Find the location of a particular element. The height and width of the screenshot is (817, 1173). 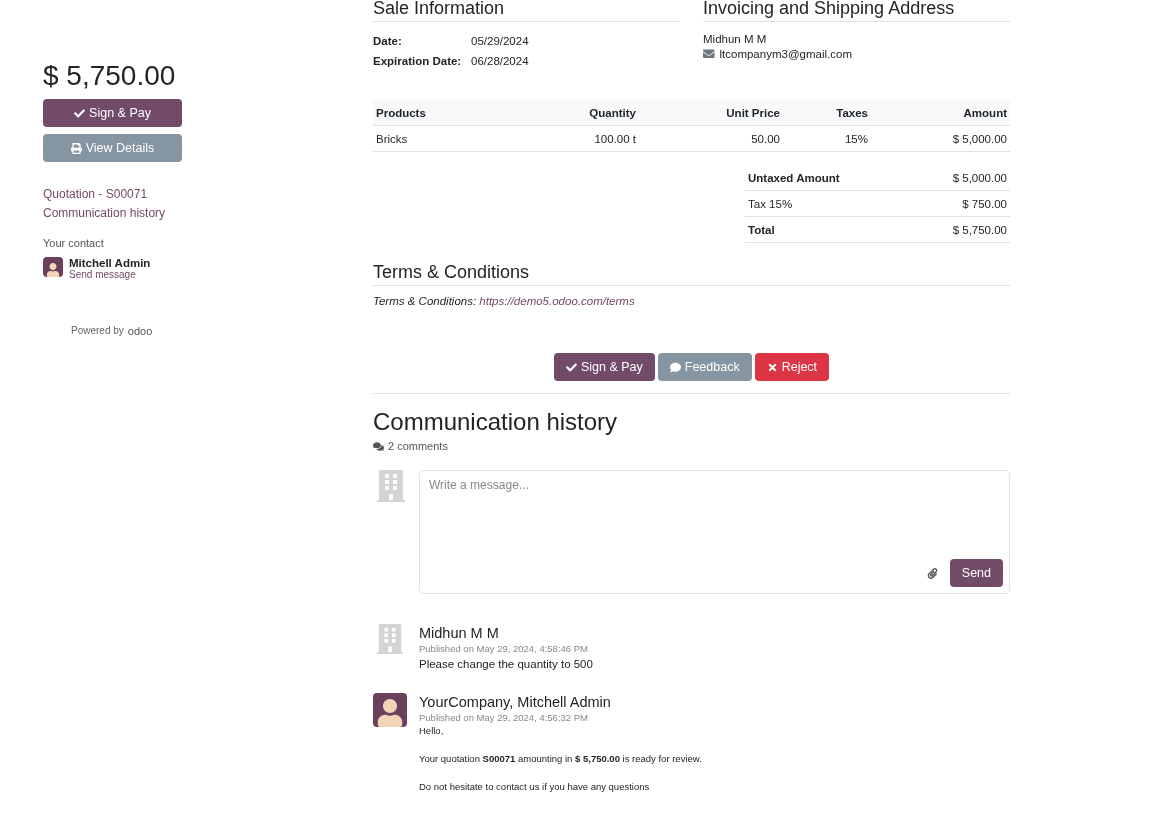

section-heading: Invoicing and Shipping Address is located at coordinates (856, 11).